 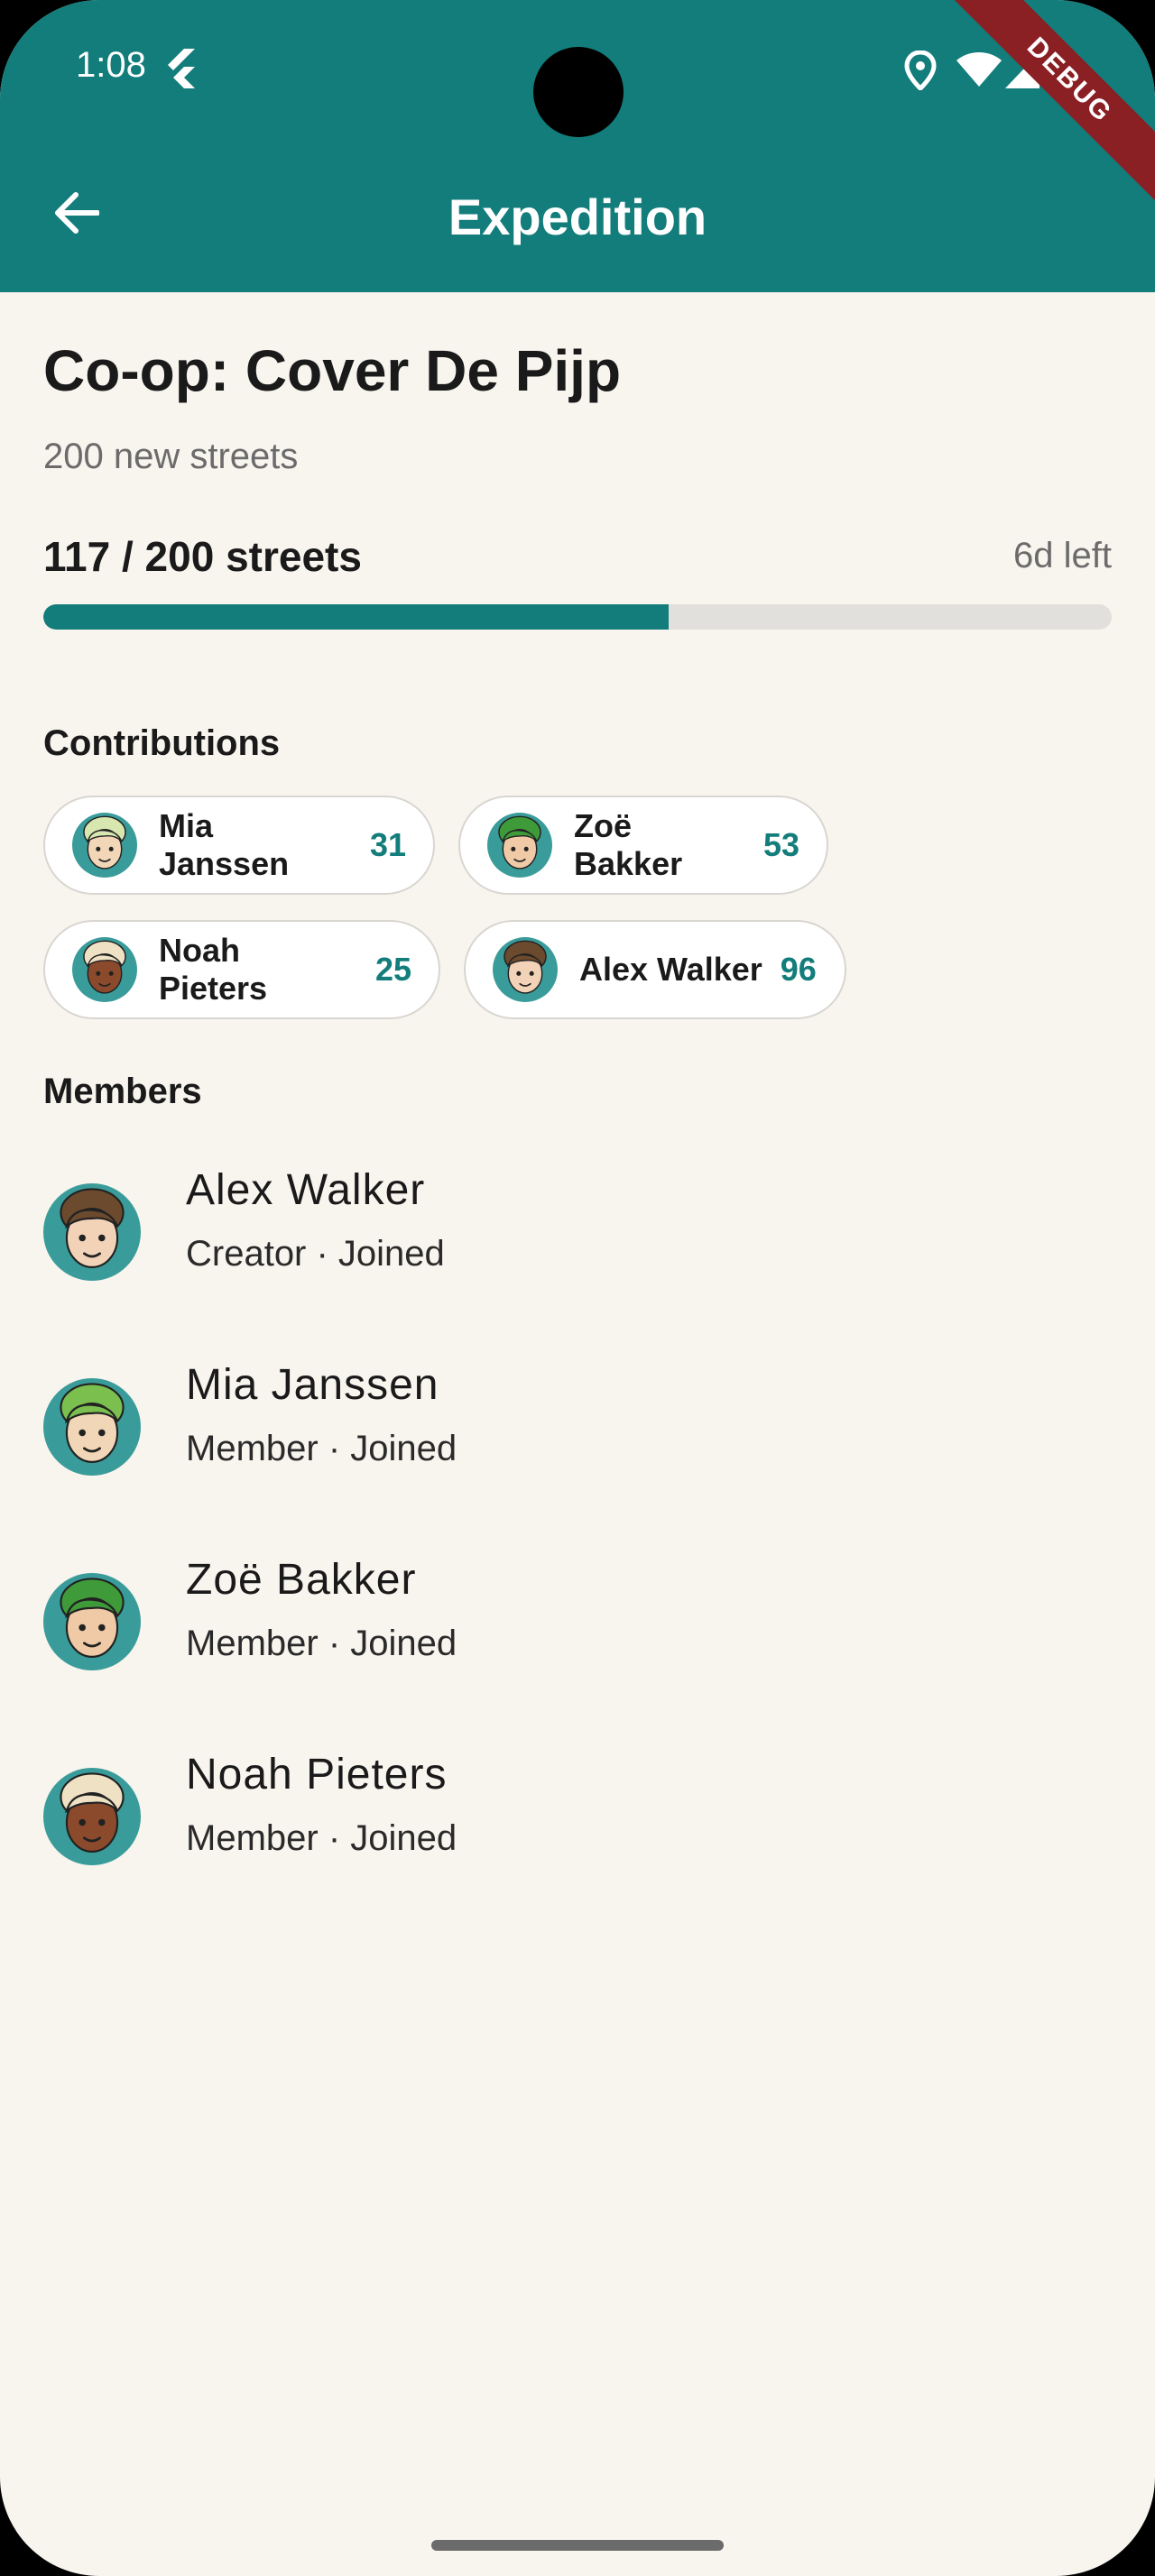 What do you see at coordinates (1062, 555) in the screenshot?
I see `time-left: 6d left` at bounding box center [1062, 555].